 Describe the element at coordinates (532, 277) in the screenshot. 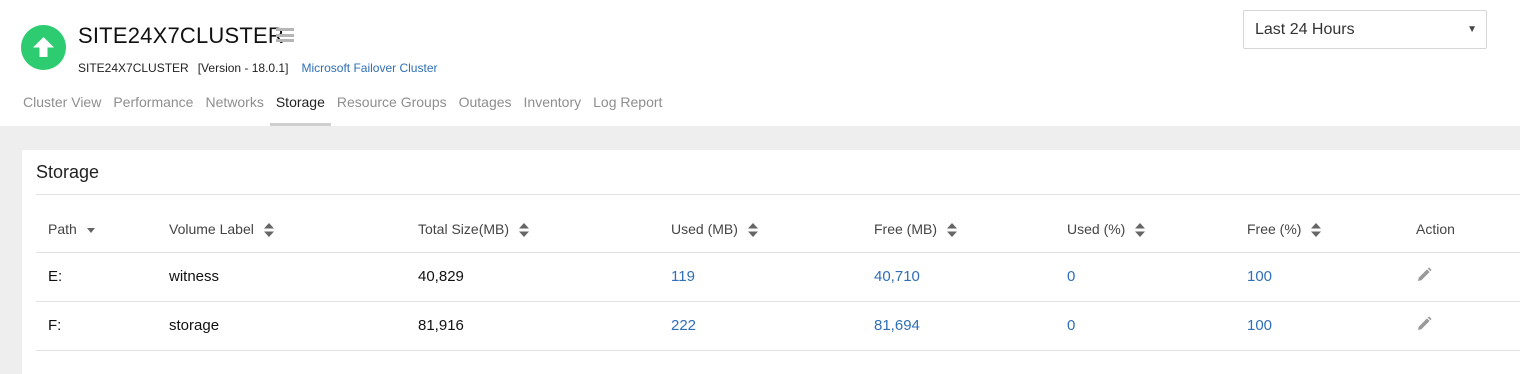

I see `cell-total-size: 40,829` at that location.